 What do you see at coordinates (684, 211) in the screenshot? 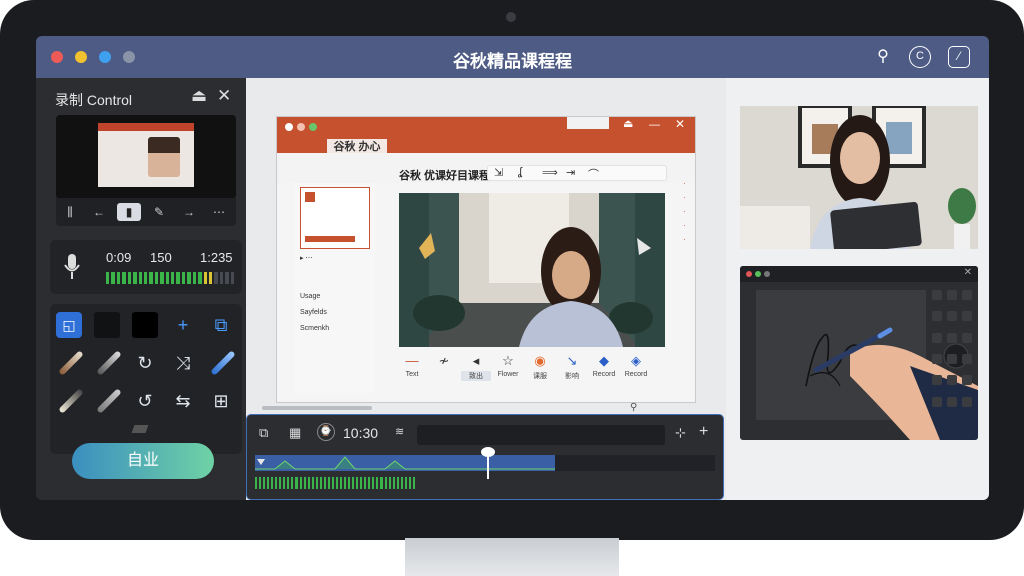
I see `doc-right-rail: · · · · ·` at bounding box center [684, 211].